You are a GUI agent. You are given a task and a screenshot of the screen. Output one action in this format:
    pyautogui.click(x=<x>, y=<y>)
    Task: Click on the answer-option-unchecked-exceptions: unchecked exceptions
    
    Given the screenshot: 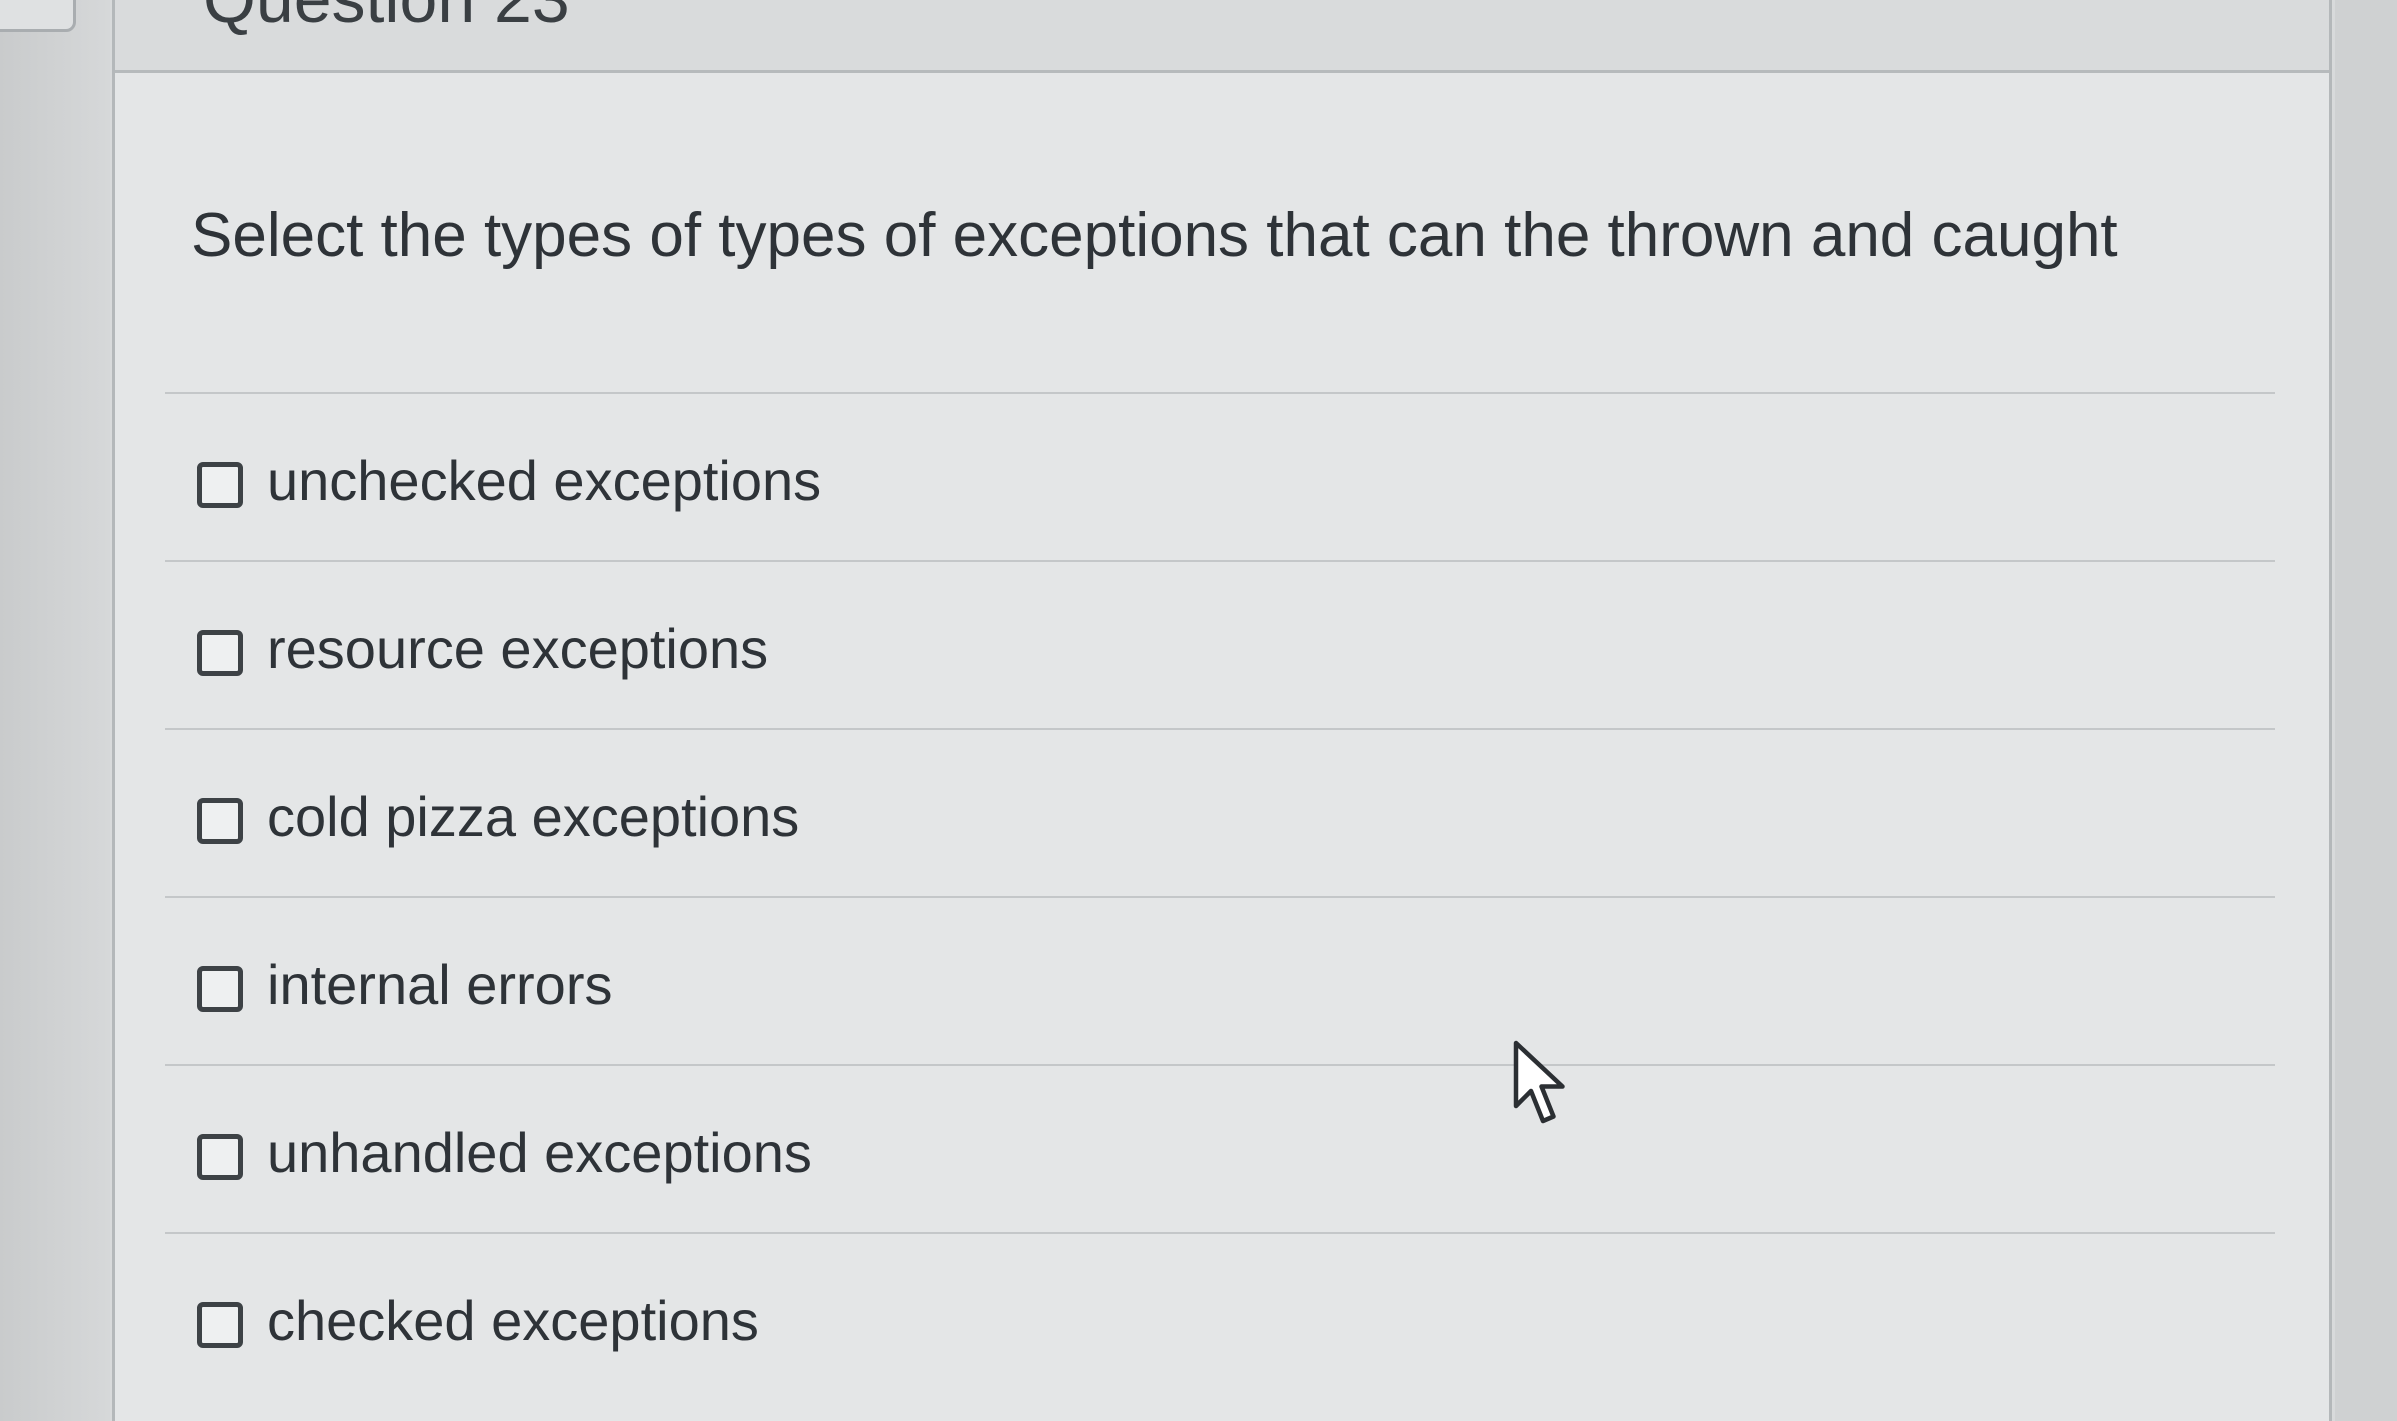 What is the action you would take?
    pyautogui.click(x=1220, y=476)
    